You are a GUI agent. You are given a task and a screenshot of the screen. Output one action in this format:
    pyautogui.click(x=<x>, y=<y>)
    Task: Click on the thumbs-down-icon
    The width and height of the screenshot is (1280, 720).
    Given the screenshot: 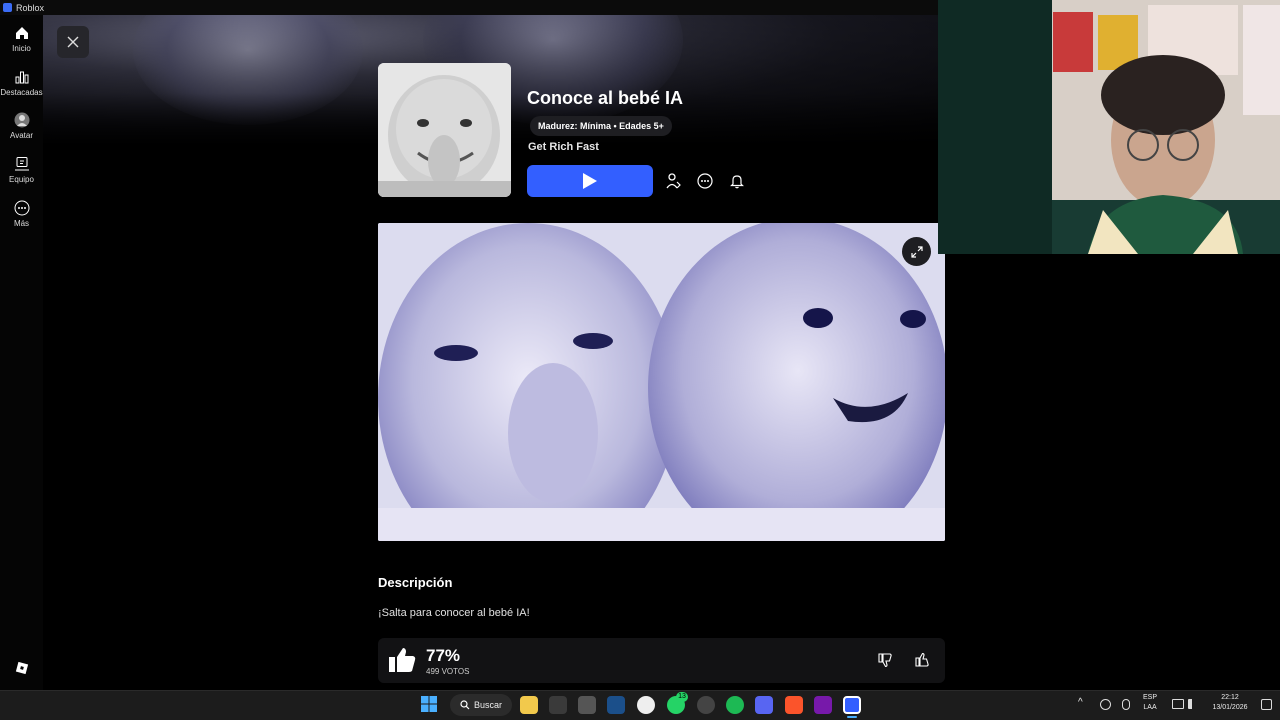 What is the action you would take?
    pyautogui.click(x=885, y=660)
    